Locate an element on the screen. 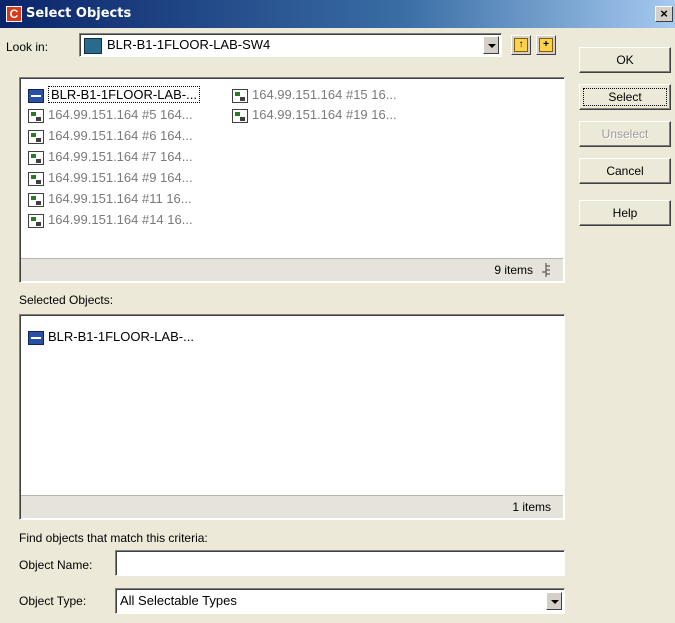 Image resolution: width=675 pixels, height=623 pixels. title-bar: C Select Objects × is located at coordinates (337, 14).